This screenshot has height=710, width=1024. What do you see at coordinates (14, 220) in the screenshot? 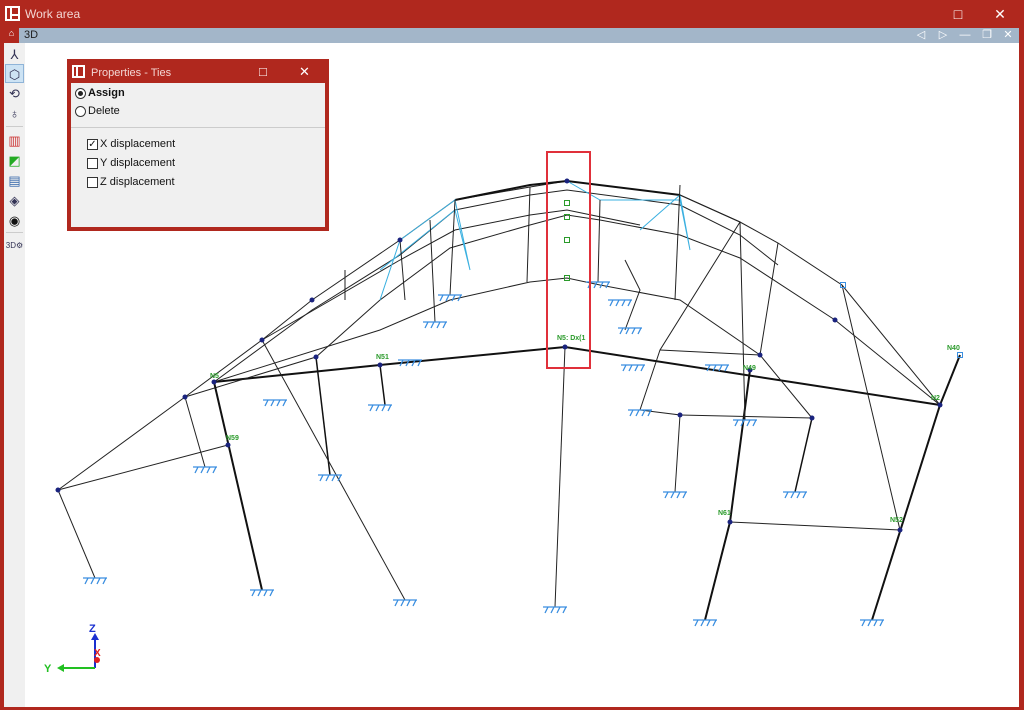
I see `visibility-icon: ◉` at bounding box center [14, 220].